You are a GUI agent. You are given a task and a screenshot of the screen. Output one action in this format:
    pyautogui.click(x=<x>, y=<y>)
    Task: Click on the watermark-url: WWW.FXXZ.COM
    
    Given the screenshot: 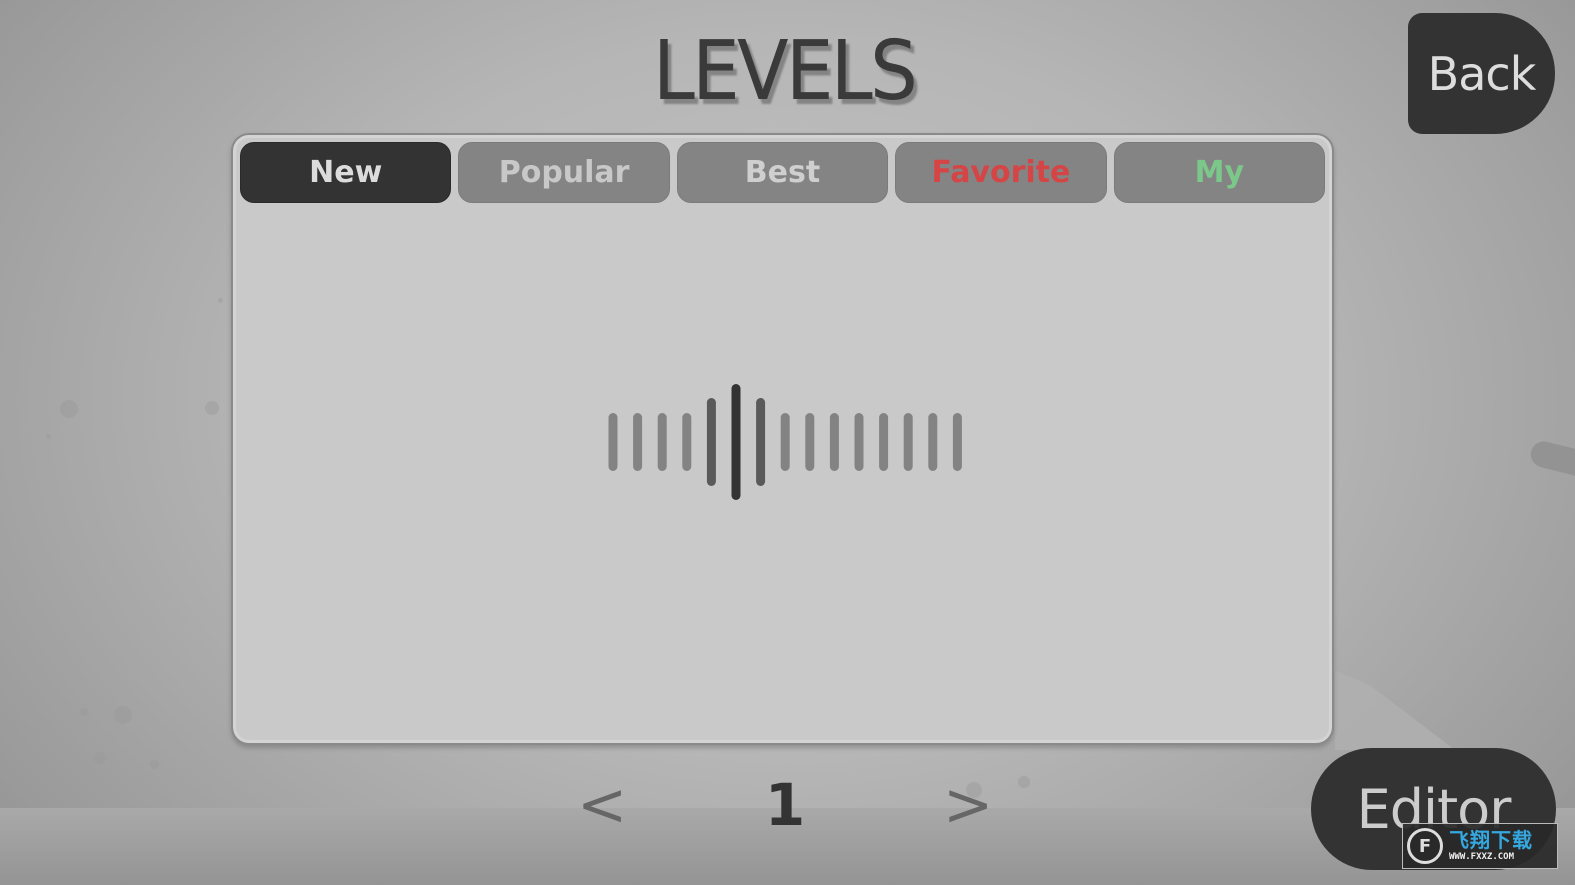 What is the action you would take?
    pyautogui.click(x=1482, y=857)
    